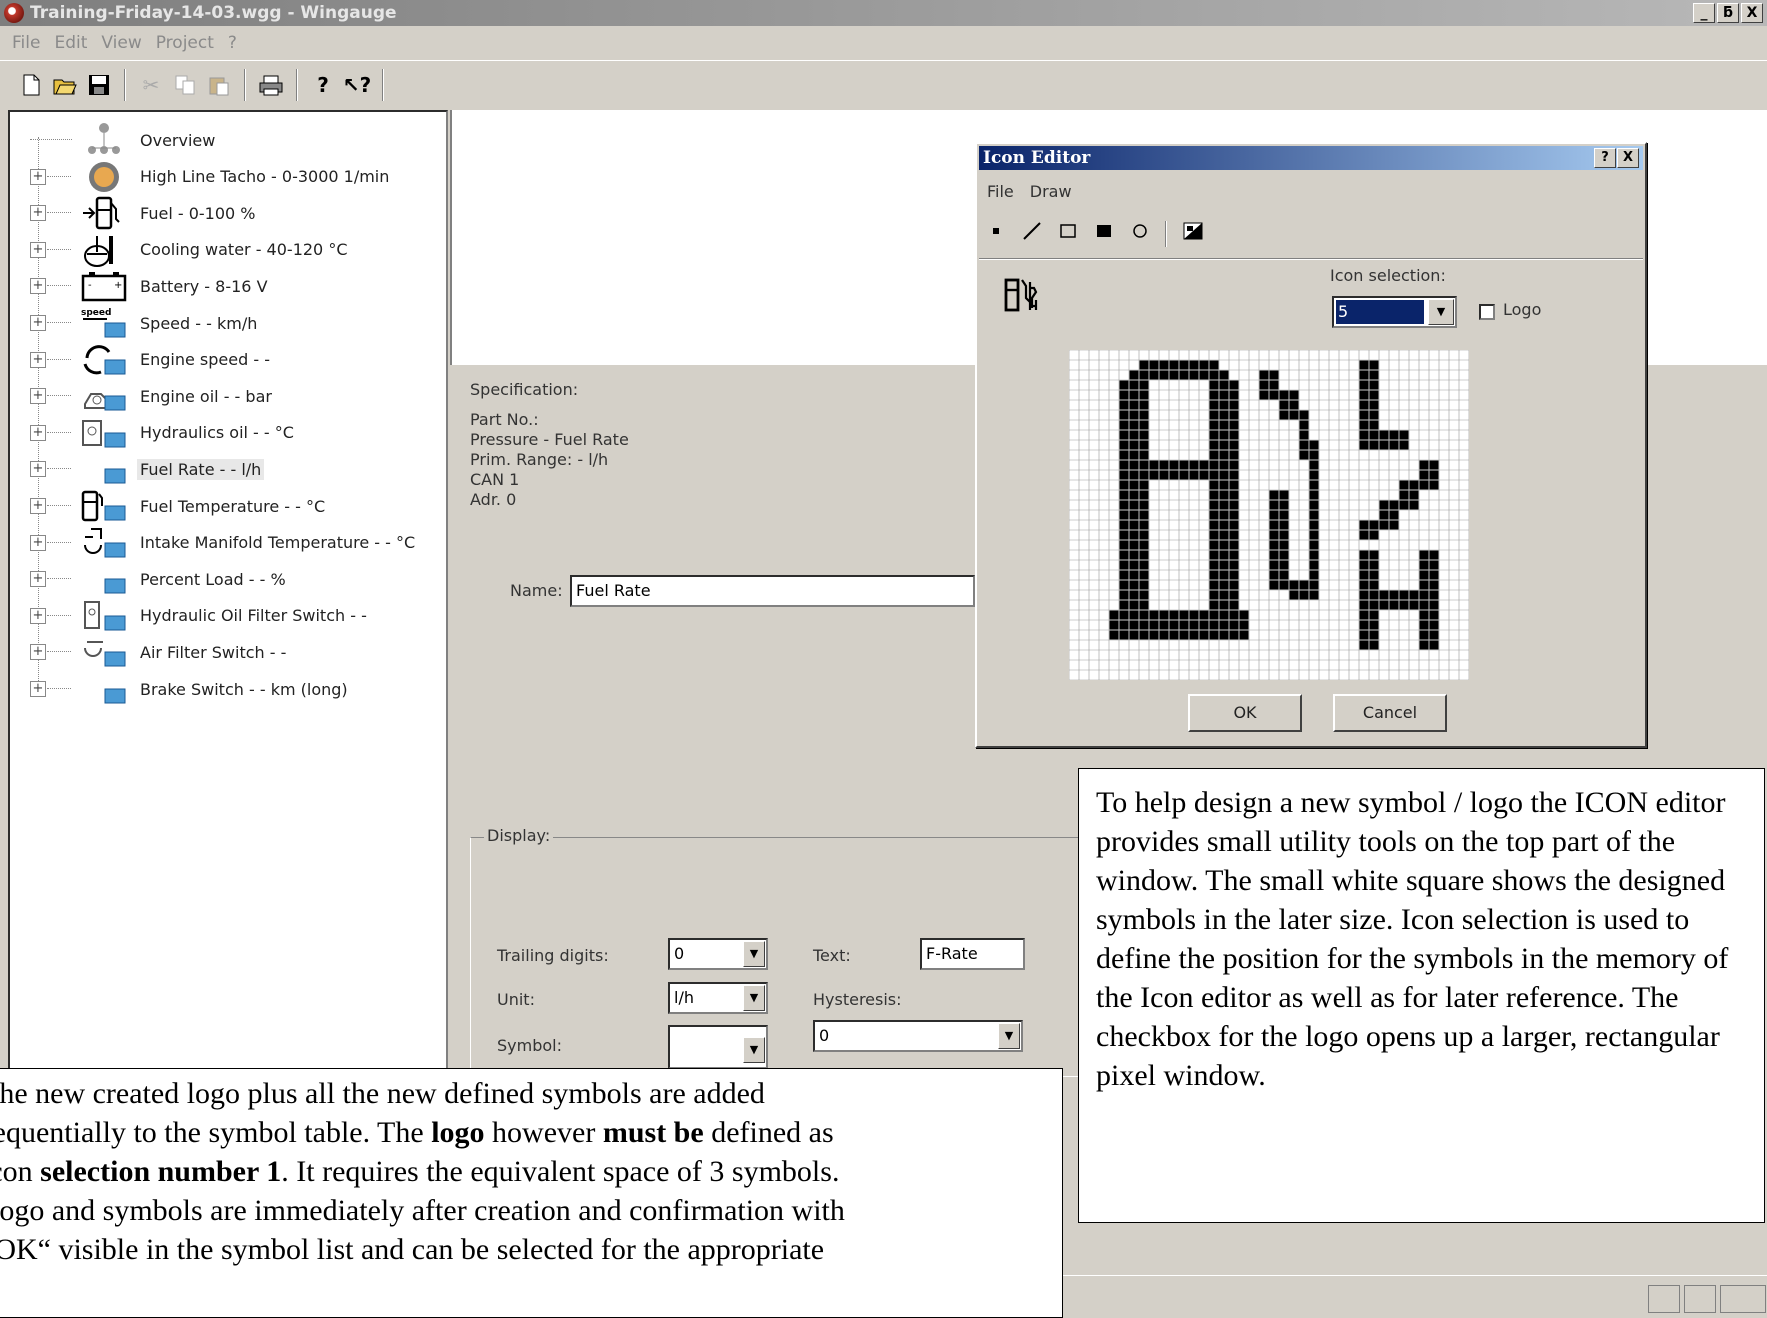  I want to click on menu-help: ?, so click(232, 43).